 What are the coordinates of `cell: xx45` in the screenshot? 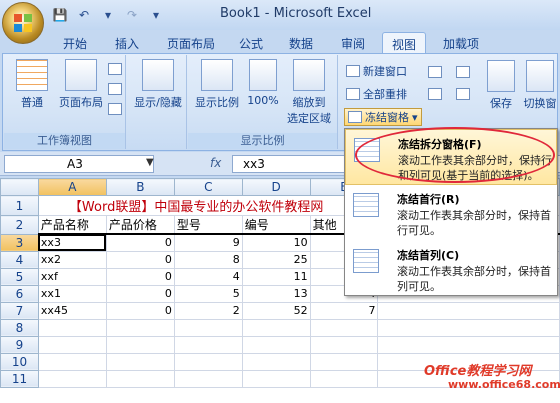 It's located at (72, 310).